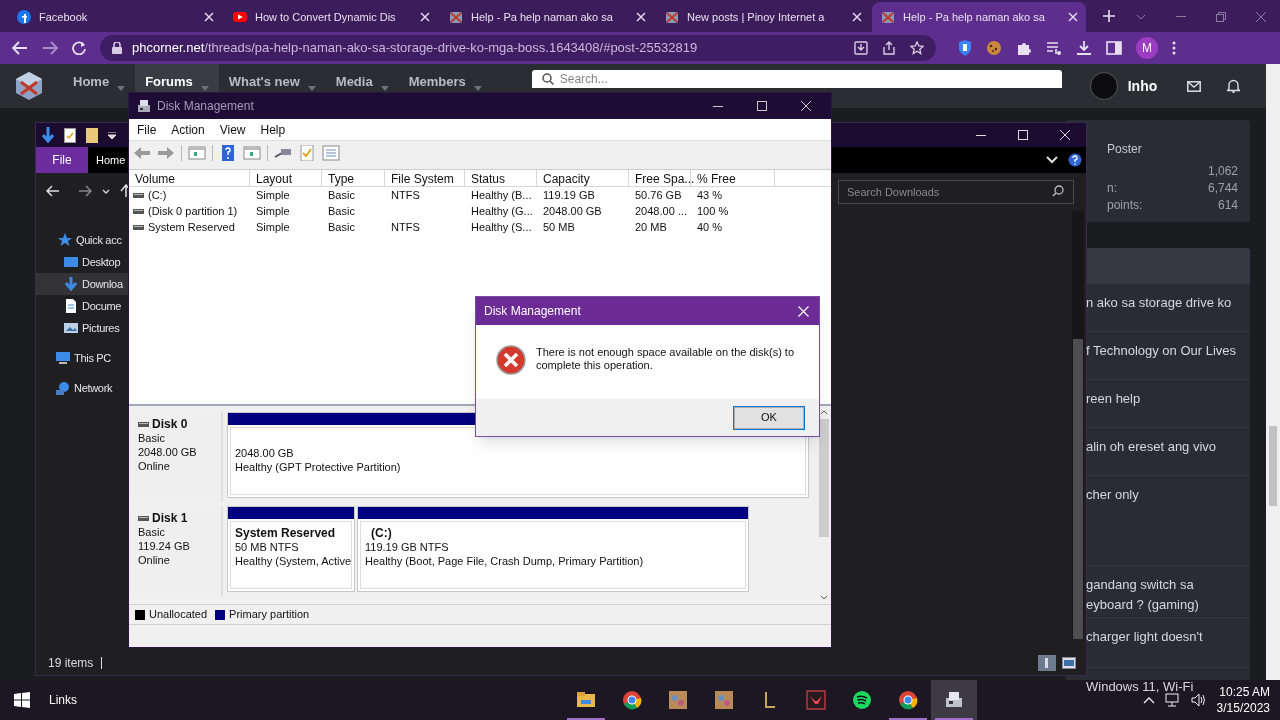 The image size is (1280, 720). What do you see at coordinates (1174, 48) in the screenshot?
I see `kebab-menu-icon` at bounding box center [1174, 48].